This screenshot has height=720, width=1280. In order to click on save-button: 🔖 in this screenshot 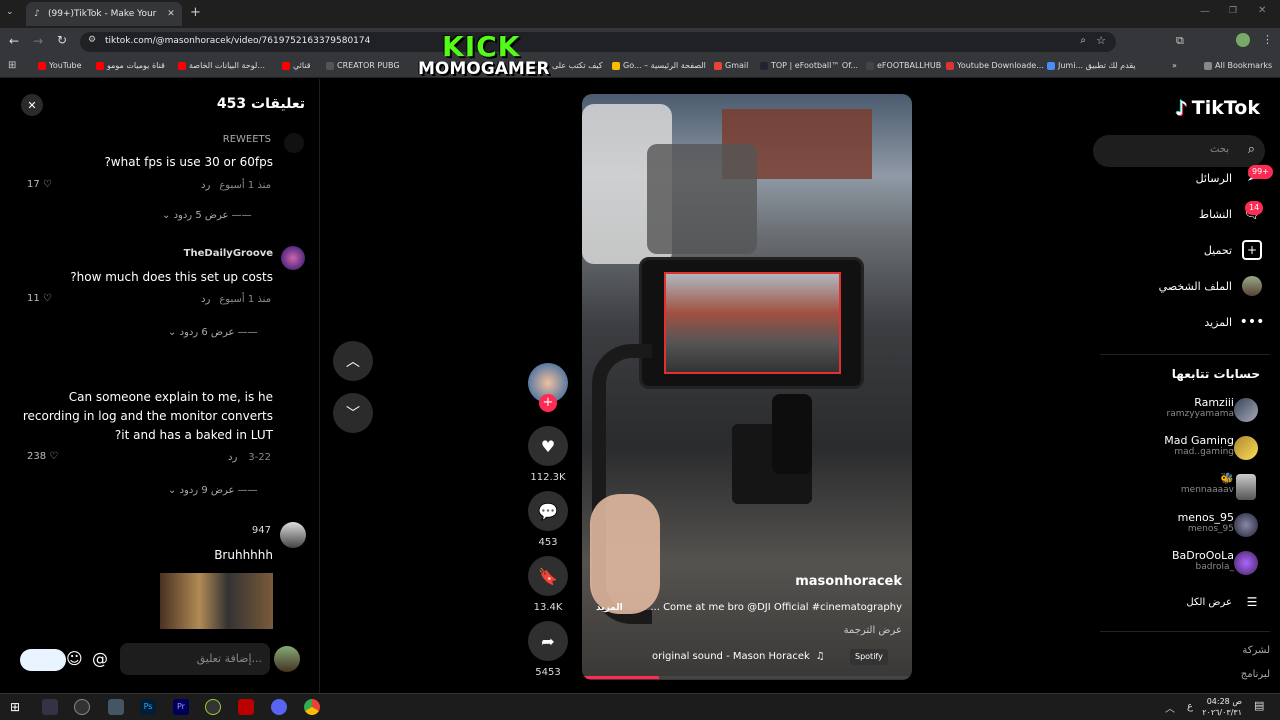, I will do `click(548, 576)`.